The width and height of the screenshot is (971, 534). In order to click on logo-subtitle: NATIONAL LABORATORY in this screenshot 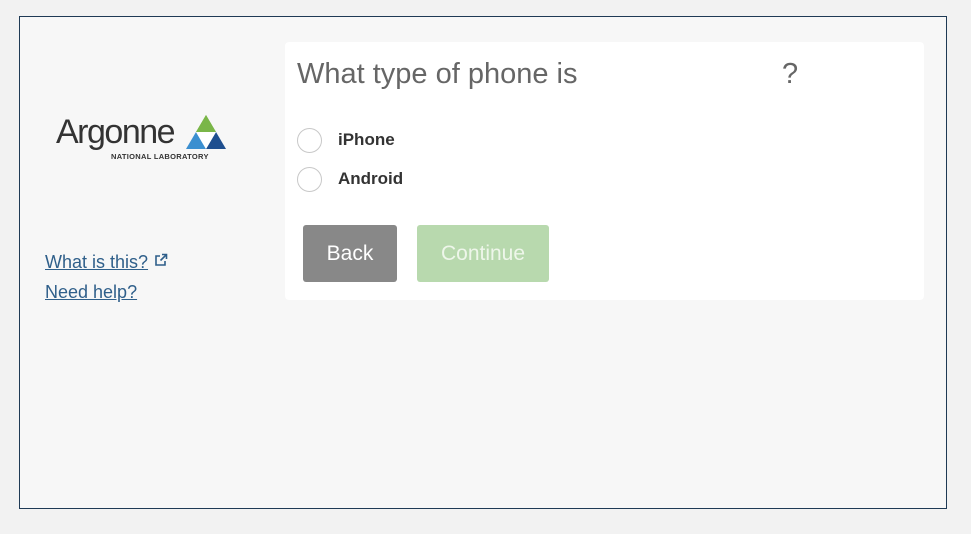, I will do `click(160, 156)`.